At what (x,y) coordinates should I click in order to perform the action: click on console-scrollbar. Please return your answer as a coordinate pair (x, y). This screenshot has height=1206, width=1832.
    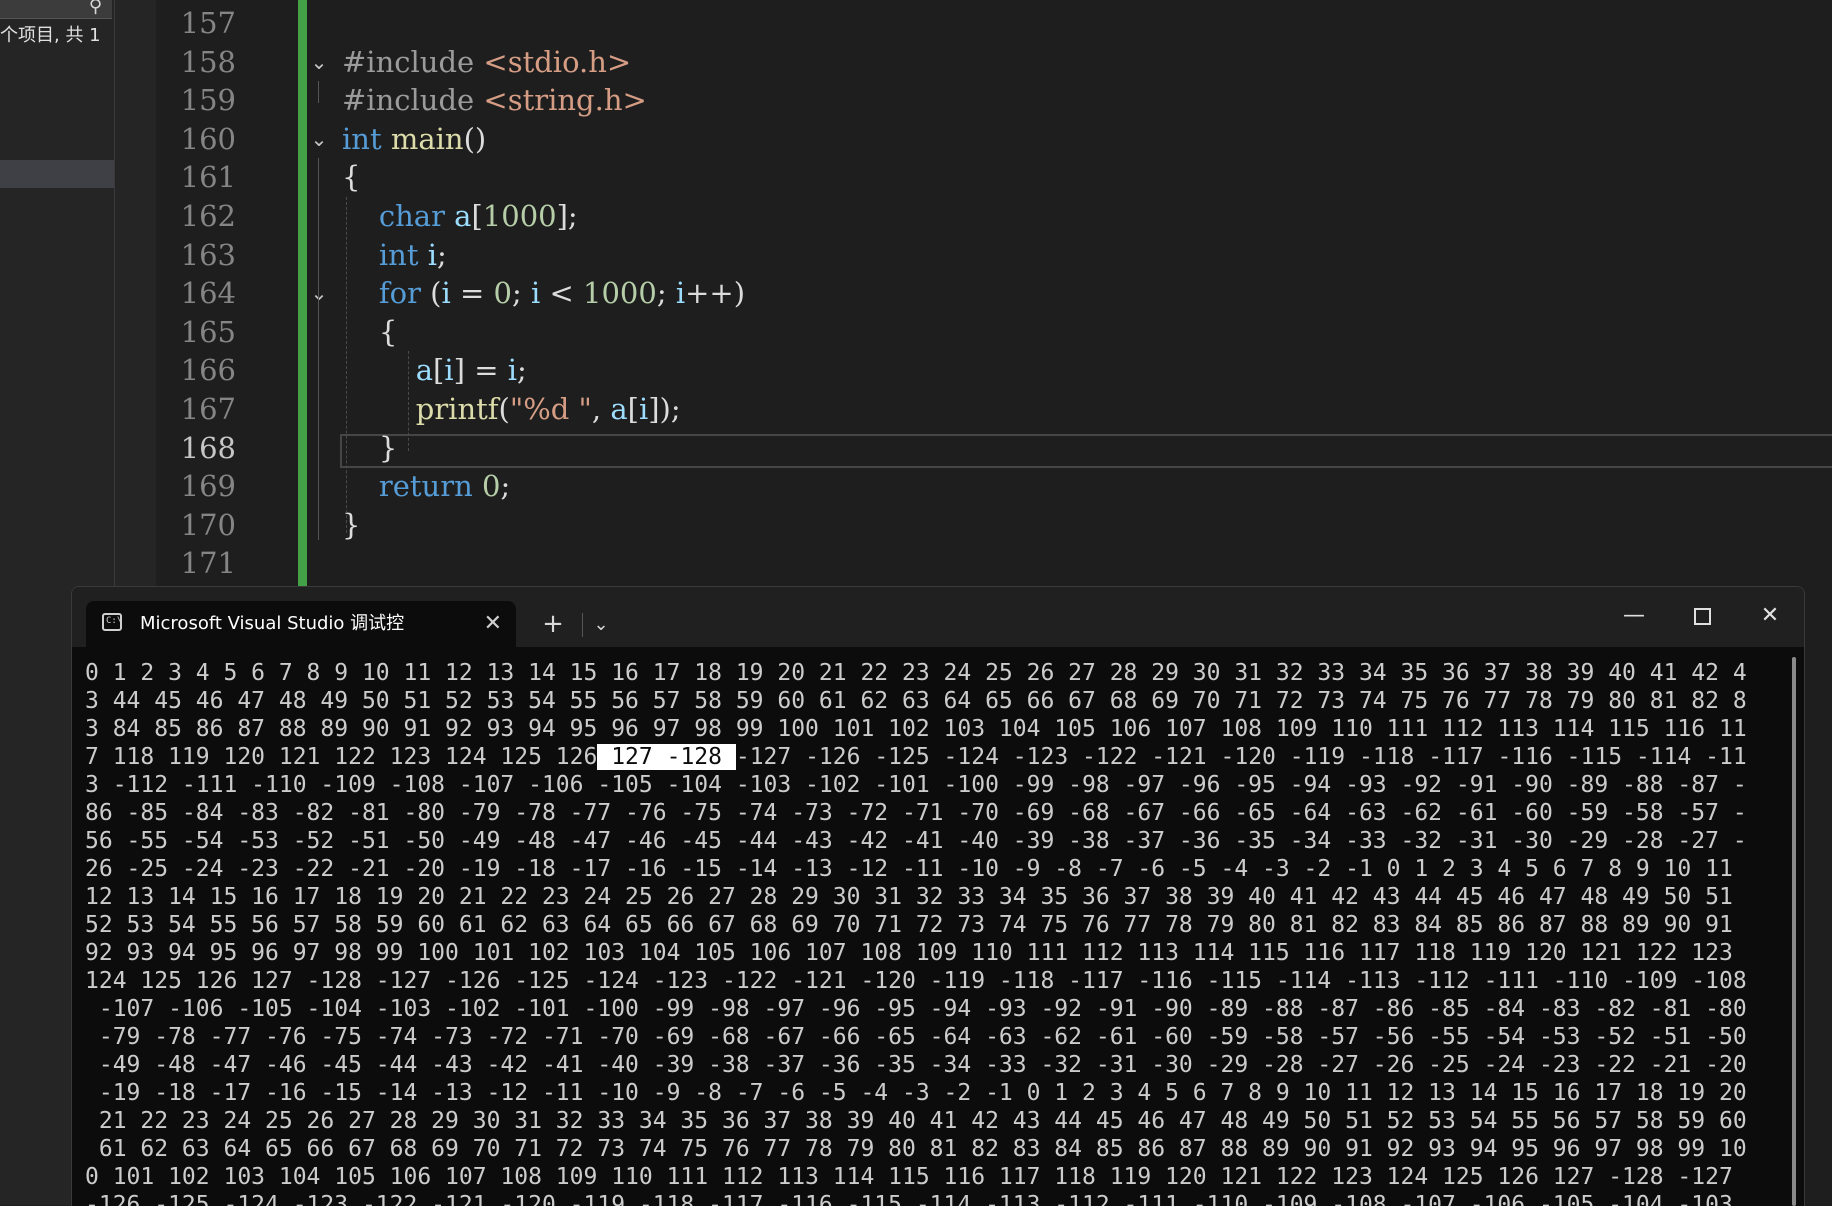
    Looking at the image, I should click on (1794, 931).